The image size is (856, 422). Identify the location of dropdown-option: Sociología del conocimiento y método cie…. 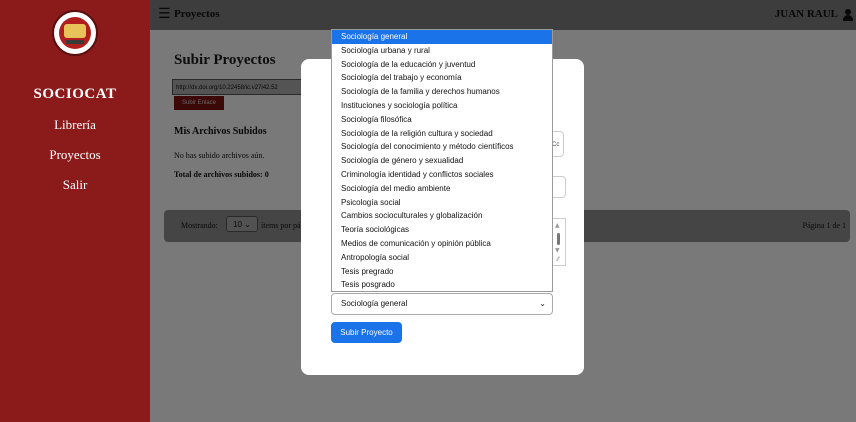
(442, 147).